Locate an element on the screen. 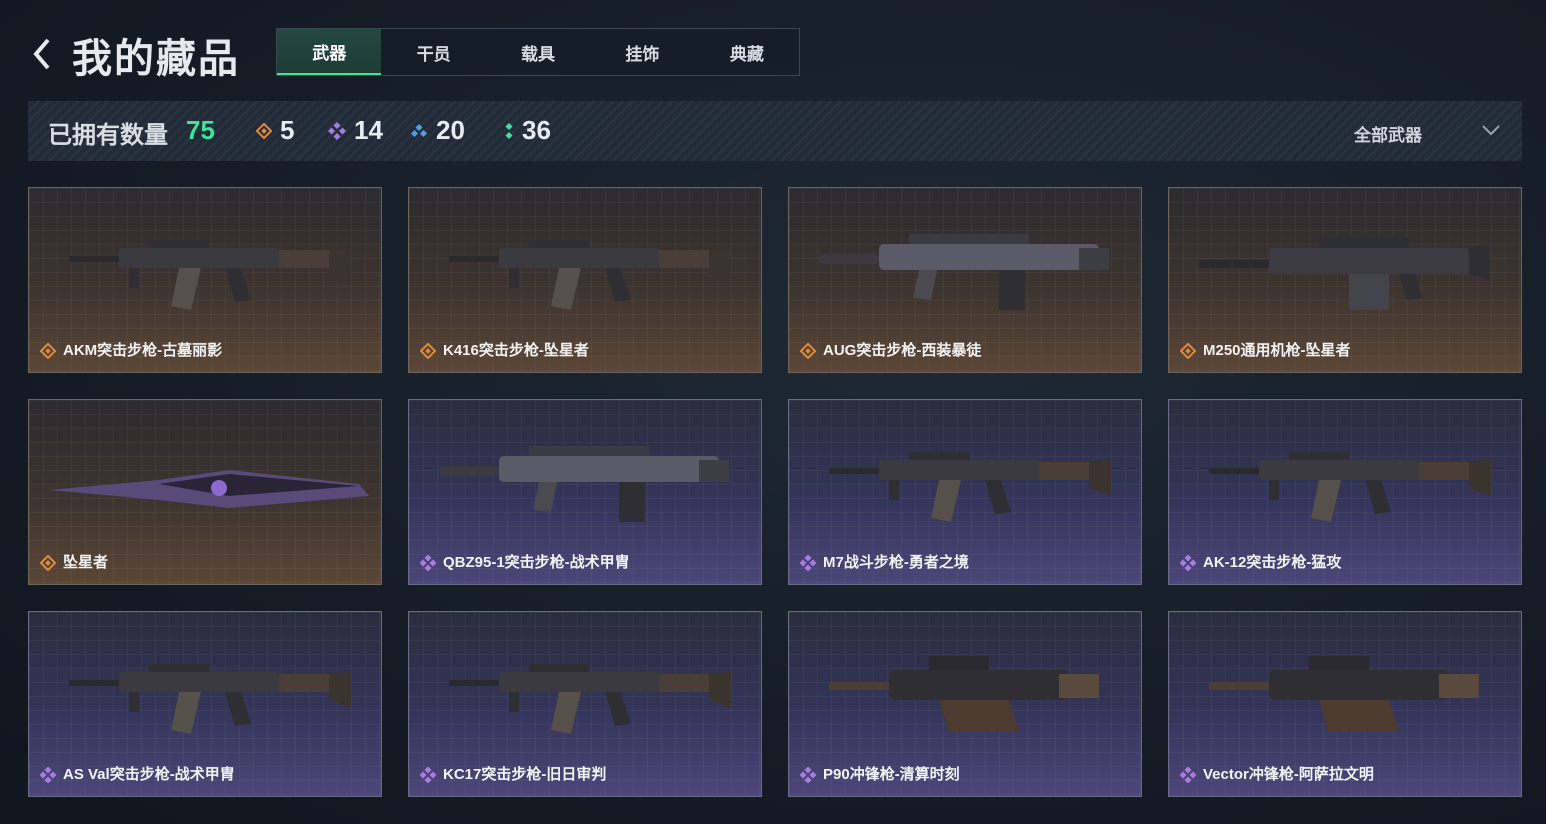  collection-item-card: M250通用机枪-坠星者 is located at coordinates (1345, 280).